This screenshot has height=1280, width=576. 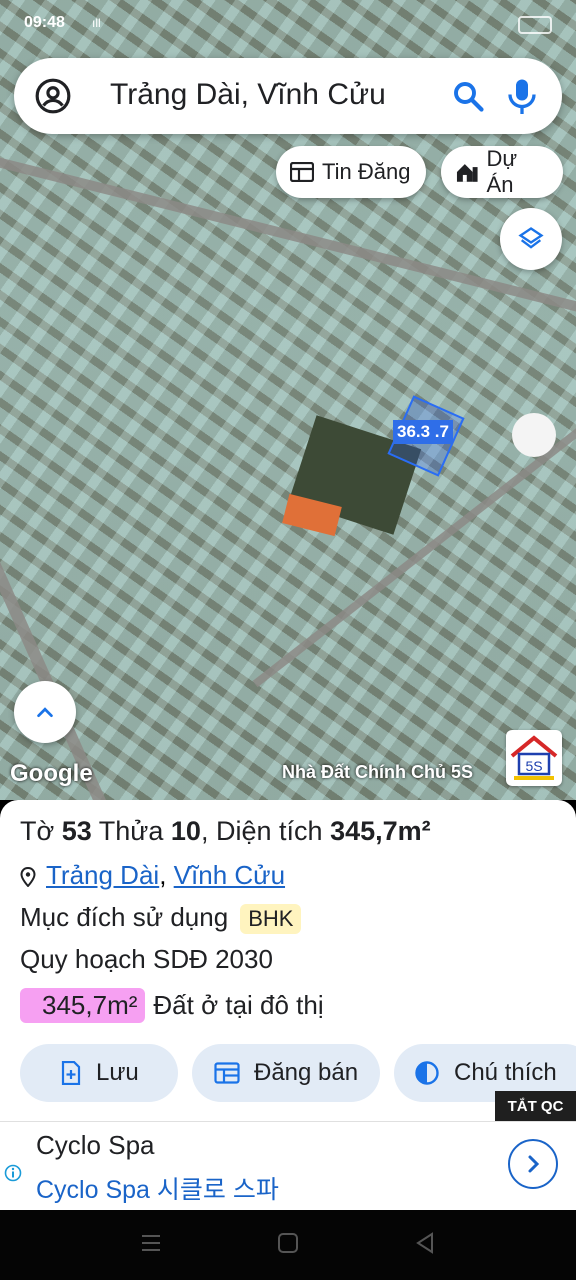 I want to click on zone-description: Đất ở tại đô thị, so click(x=238, y=1005).